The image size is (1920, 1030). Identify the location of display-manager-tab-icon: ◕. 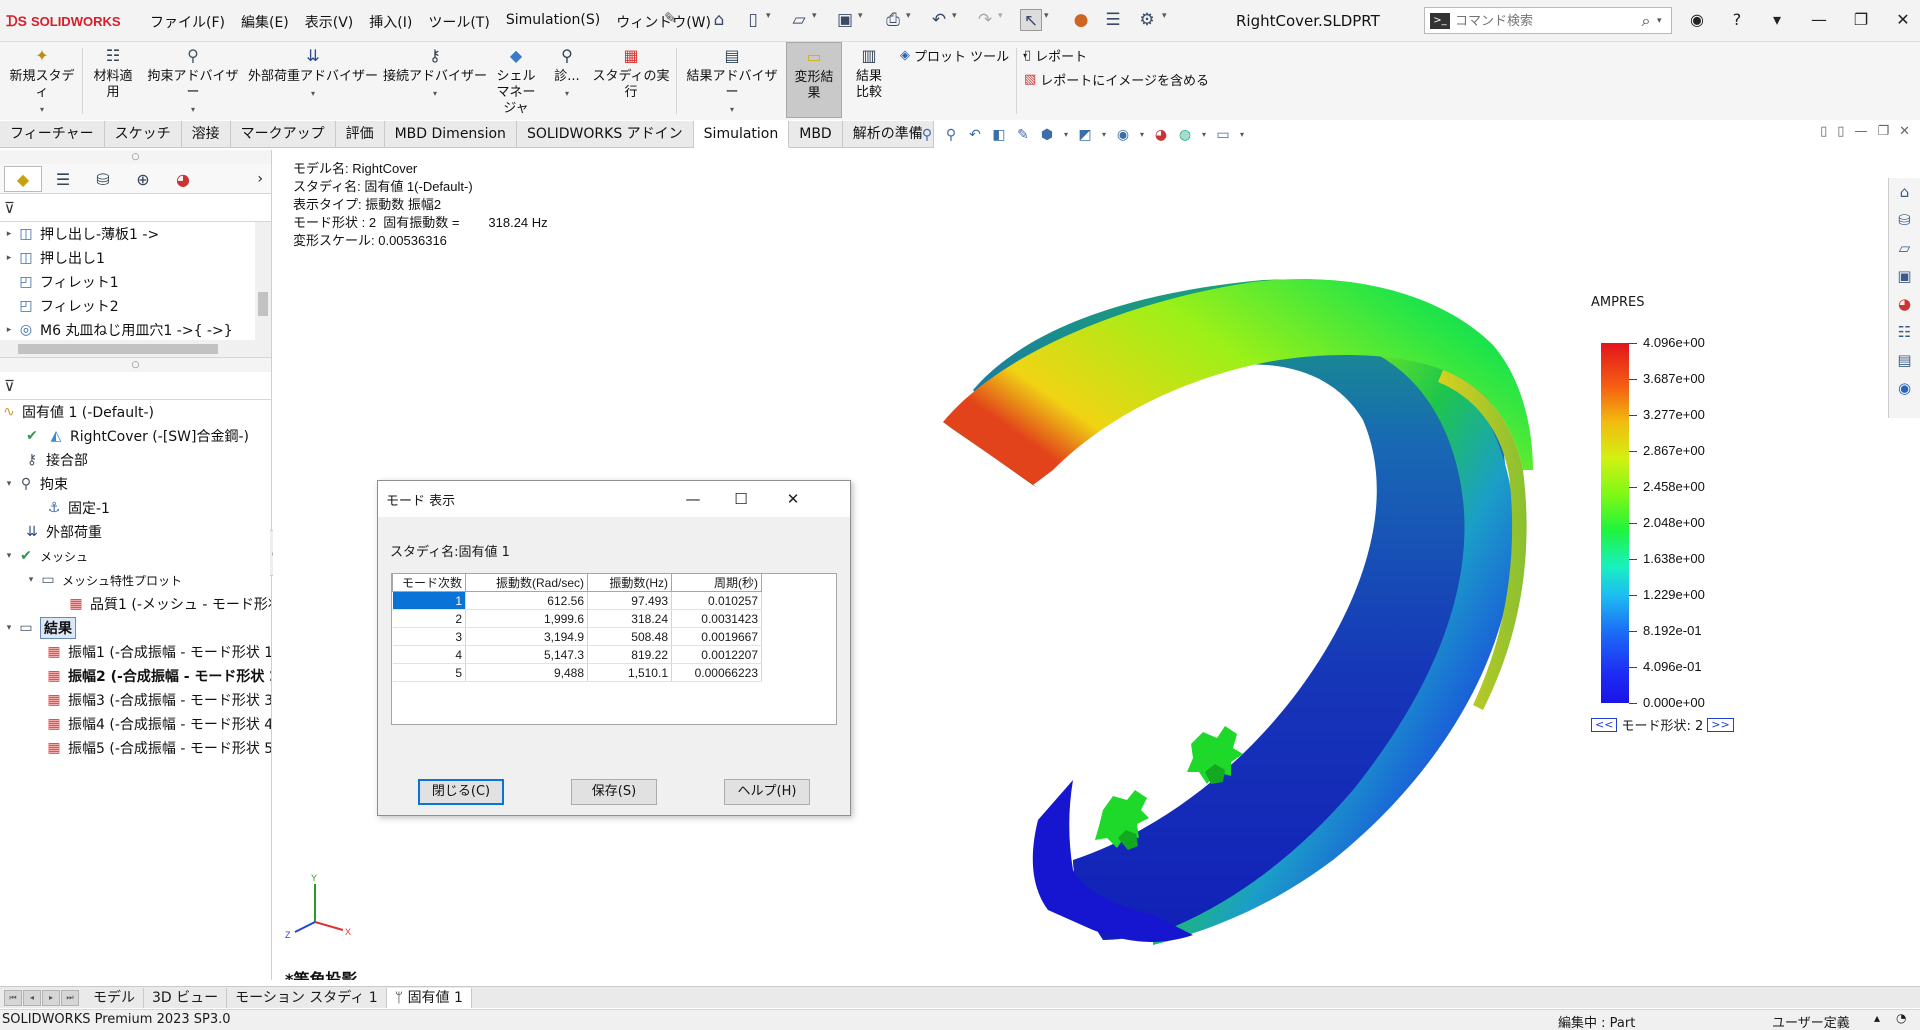
(183, 179).